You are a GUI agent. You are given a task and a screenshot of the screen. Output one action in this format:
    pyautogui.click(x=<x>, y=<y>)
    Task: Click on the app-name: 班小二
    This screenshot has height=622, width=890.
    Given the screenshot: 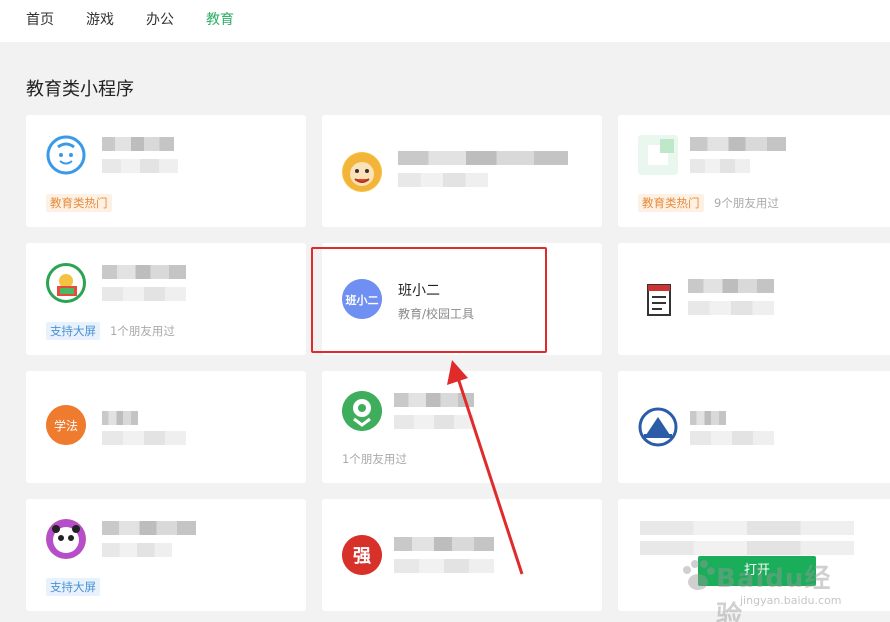 What is the action you would take?
    pyautogui.click(x=419, y=291)
    